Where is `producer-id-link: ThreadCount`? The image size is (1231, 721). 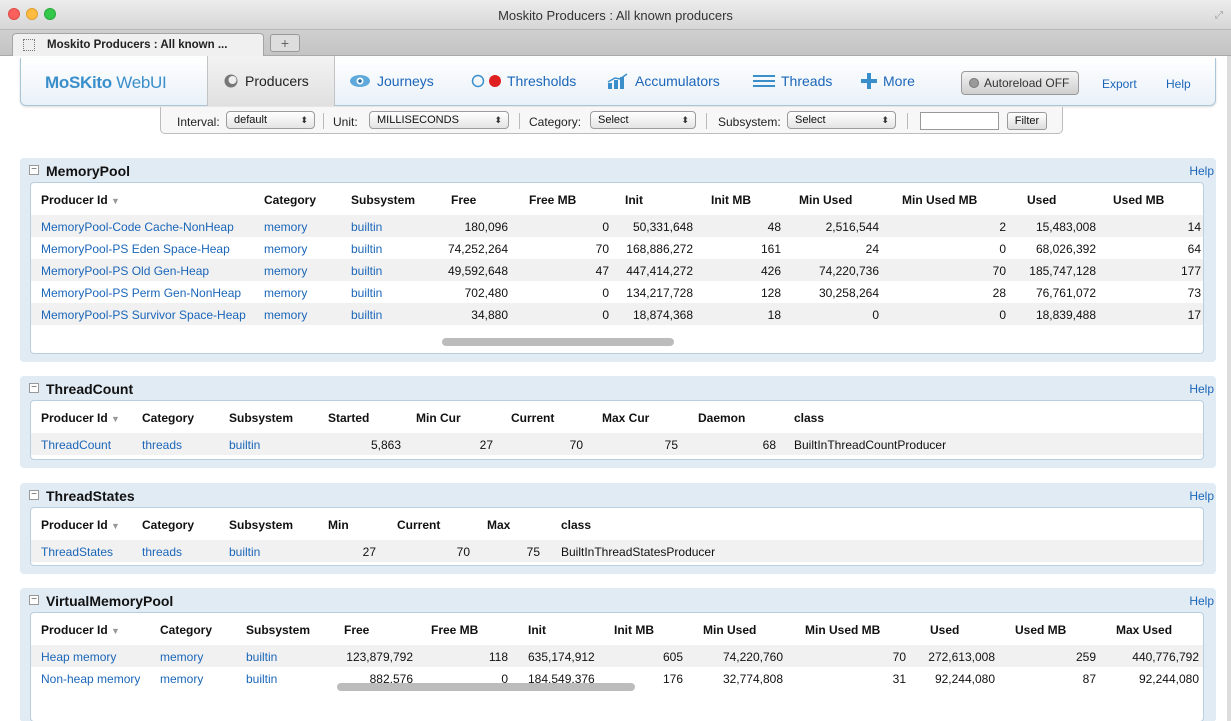
producer-id-link: ThreadCount is located at coordinates (76, 445).